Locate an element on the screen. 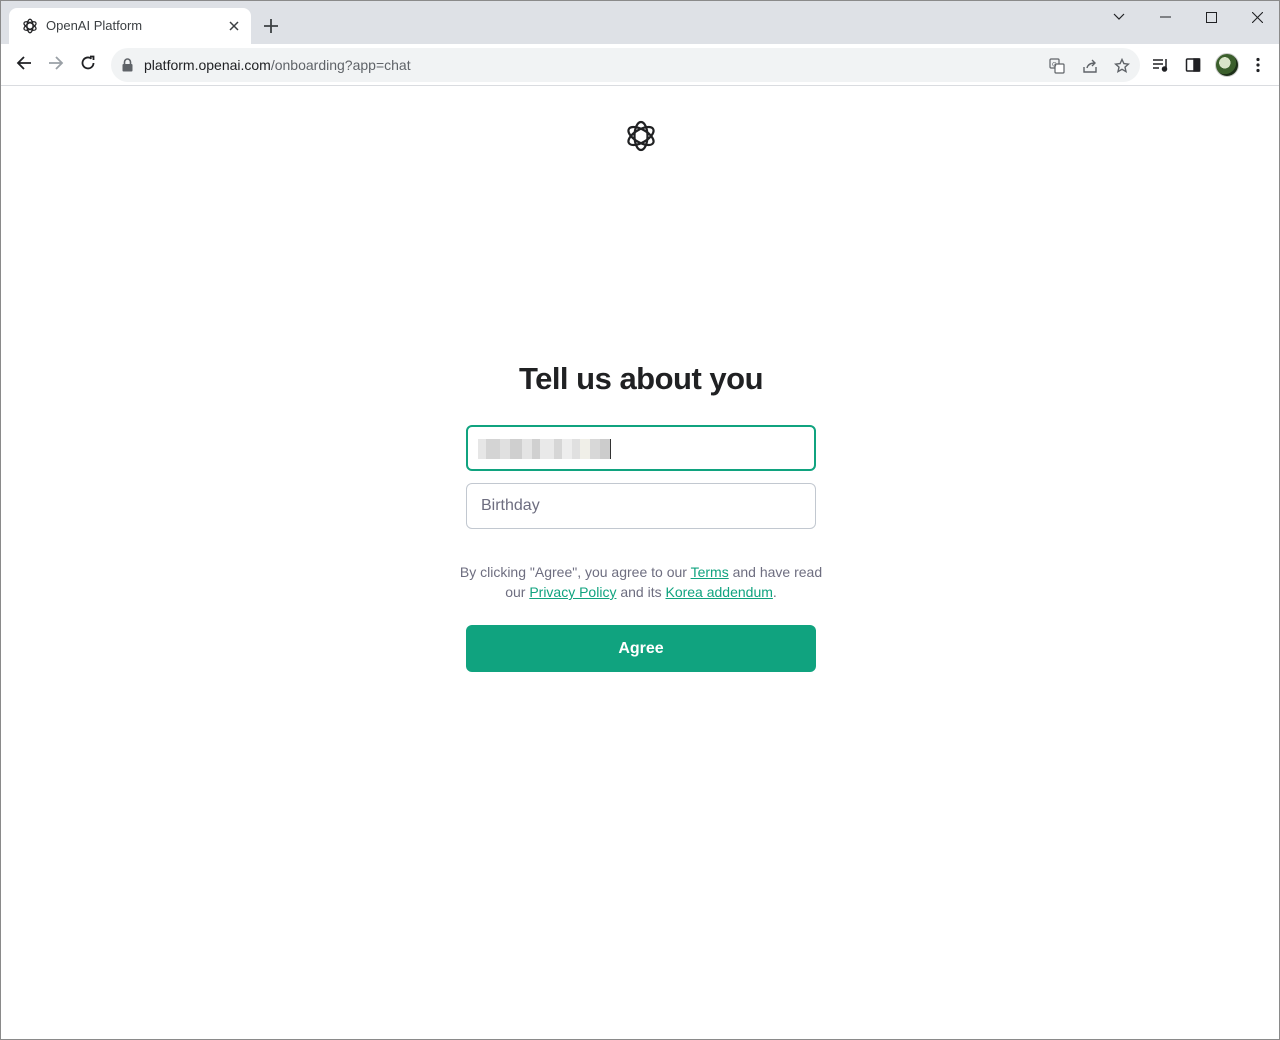 This screenshot has width=1280, height=1040. legal-text-4: . is located at coordinates (774, 592).